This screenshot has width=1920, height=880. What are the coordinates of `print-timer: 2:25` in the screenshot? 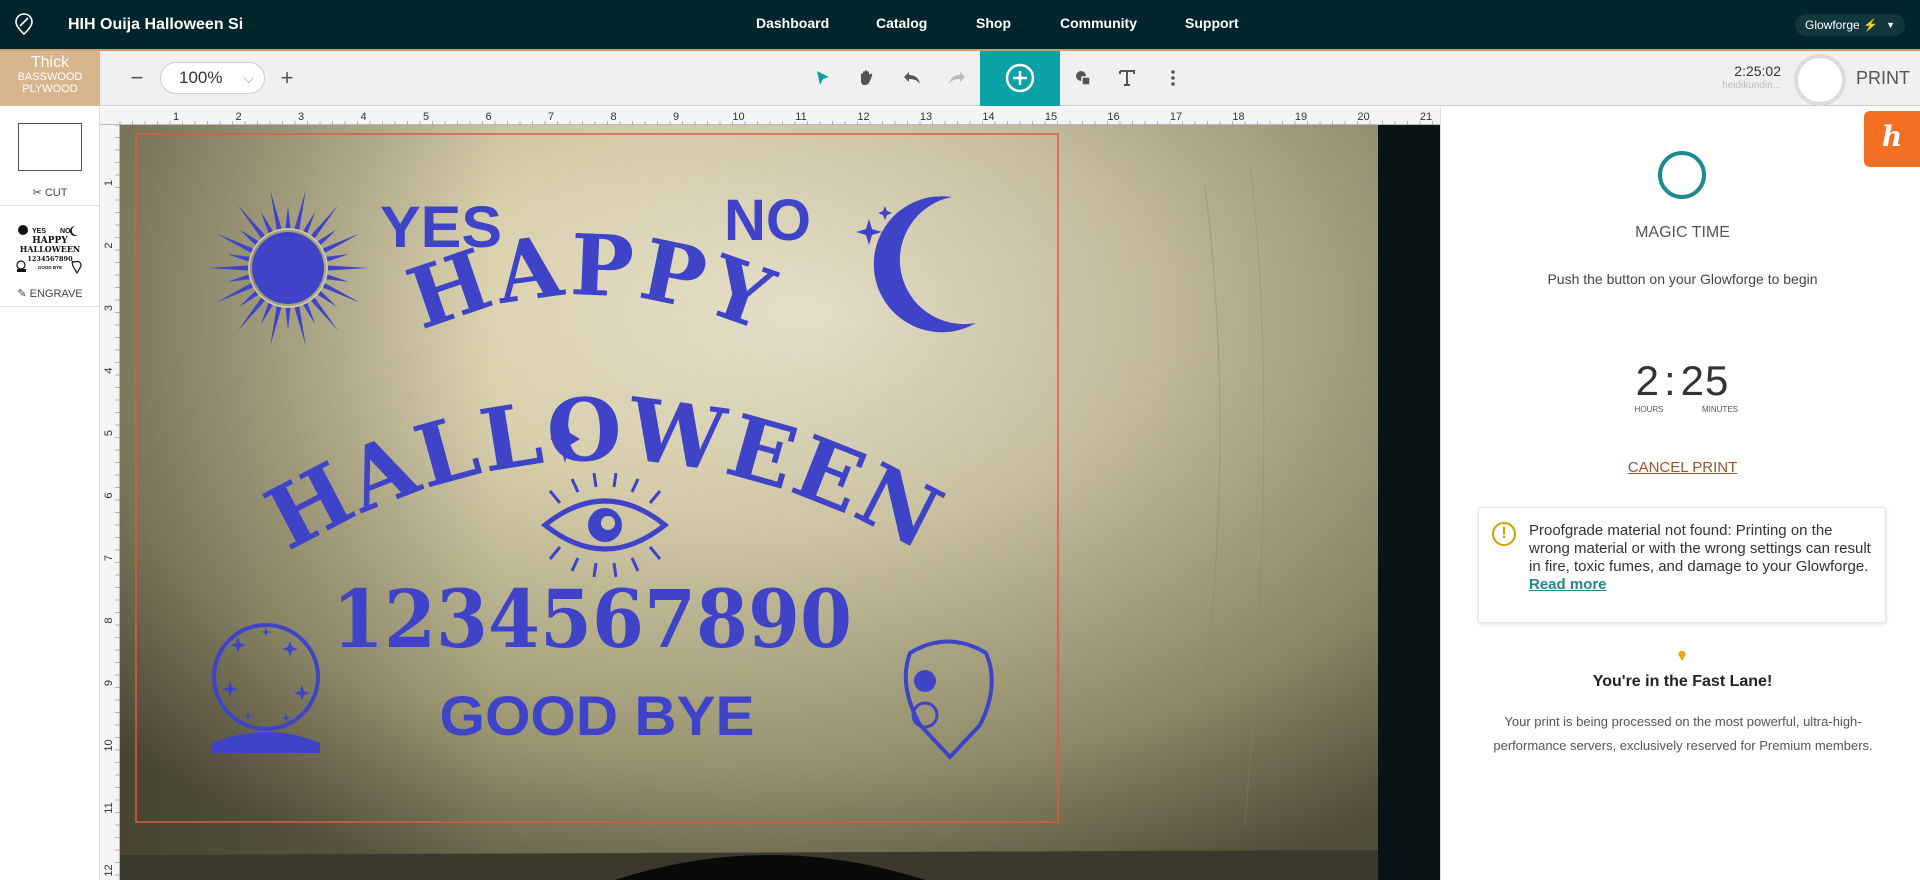 It's located at (1682, 380).